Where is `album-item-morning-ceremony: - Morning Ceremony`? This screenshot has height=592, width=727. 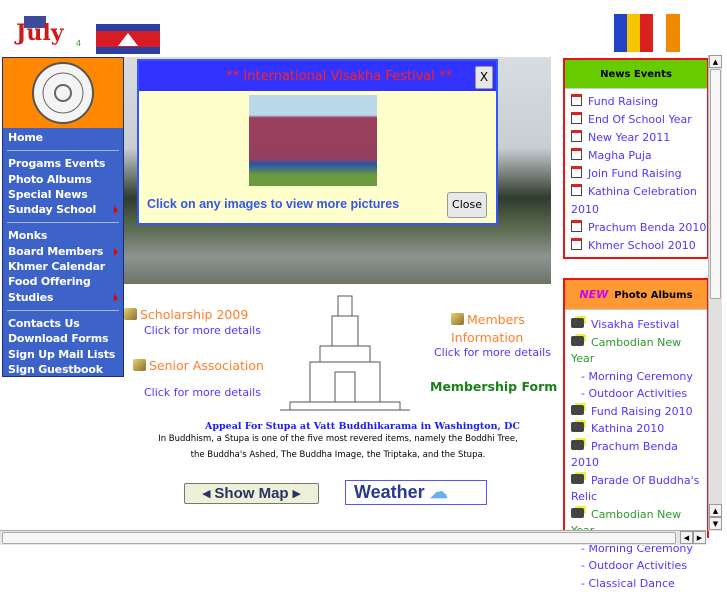
album-item-morning-ceremony: - Morning Ceremony is located at coordinates (636, 377).